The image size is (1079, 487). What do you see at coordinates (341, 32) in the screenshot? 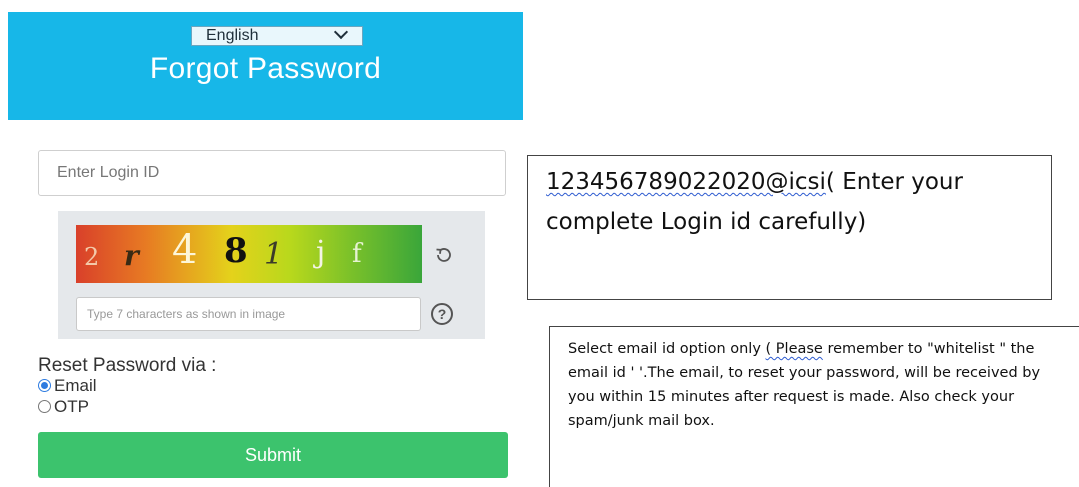
I see `chevron-down-icon` at bounding box center [341, 32].